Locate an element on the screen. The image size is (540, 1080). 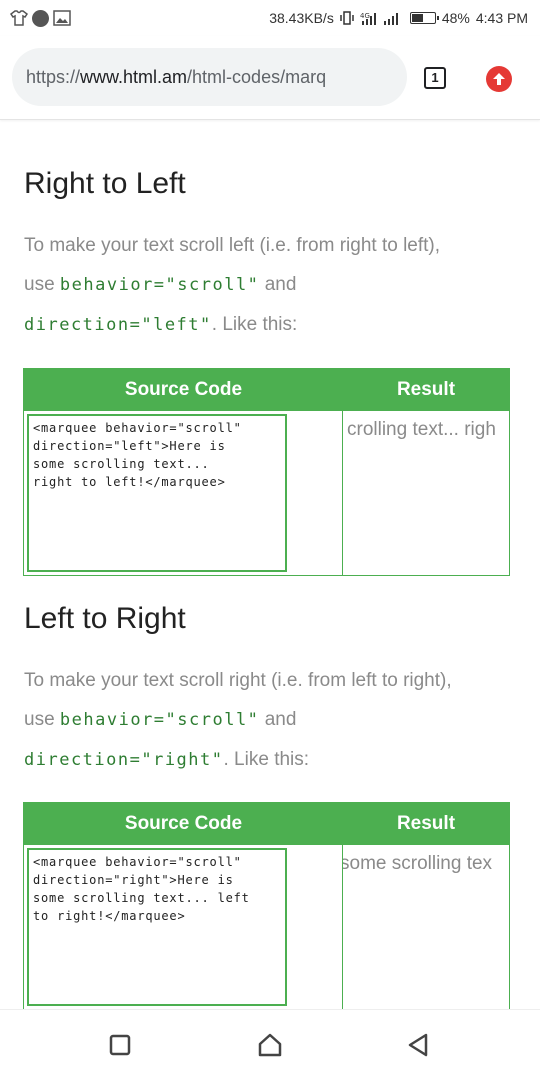
notification-icons is located at coordinates (40, 18).